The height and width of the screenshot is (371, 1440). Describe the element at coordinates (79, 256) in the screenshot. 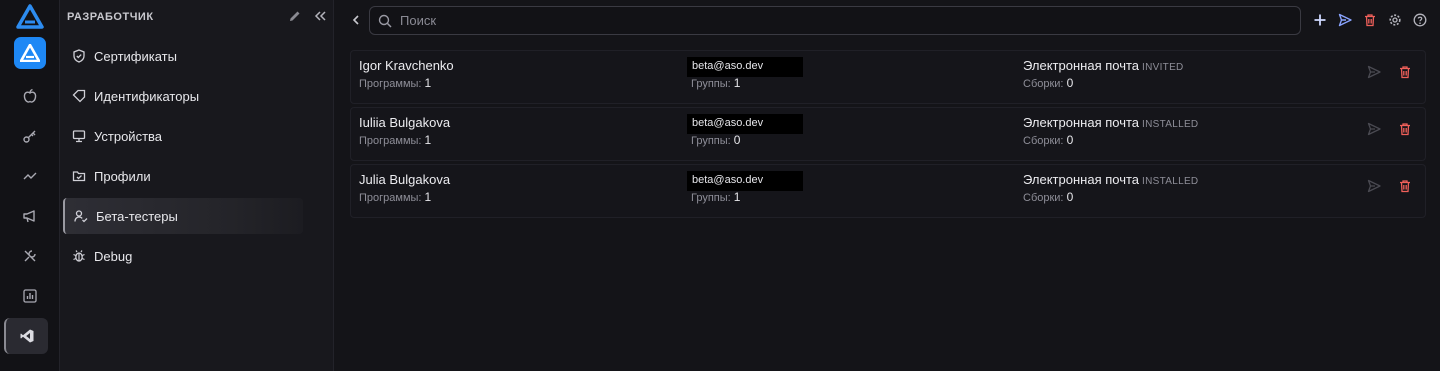

I see `bug-icon` at that location.